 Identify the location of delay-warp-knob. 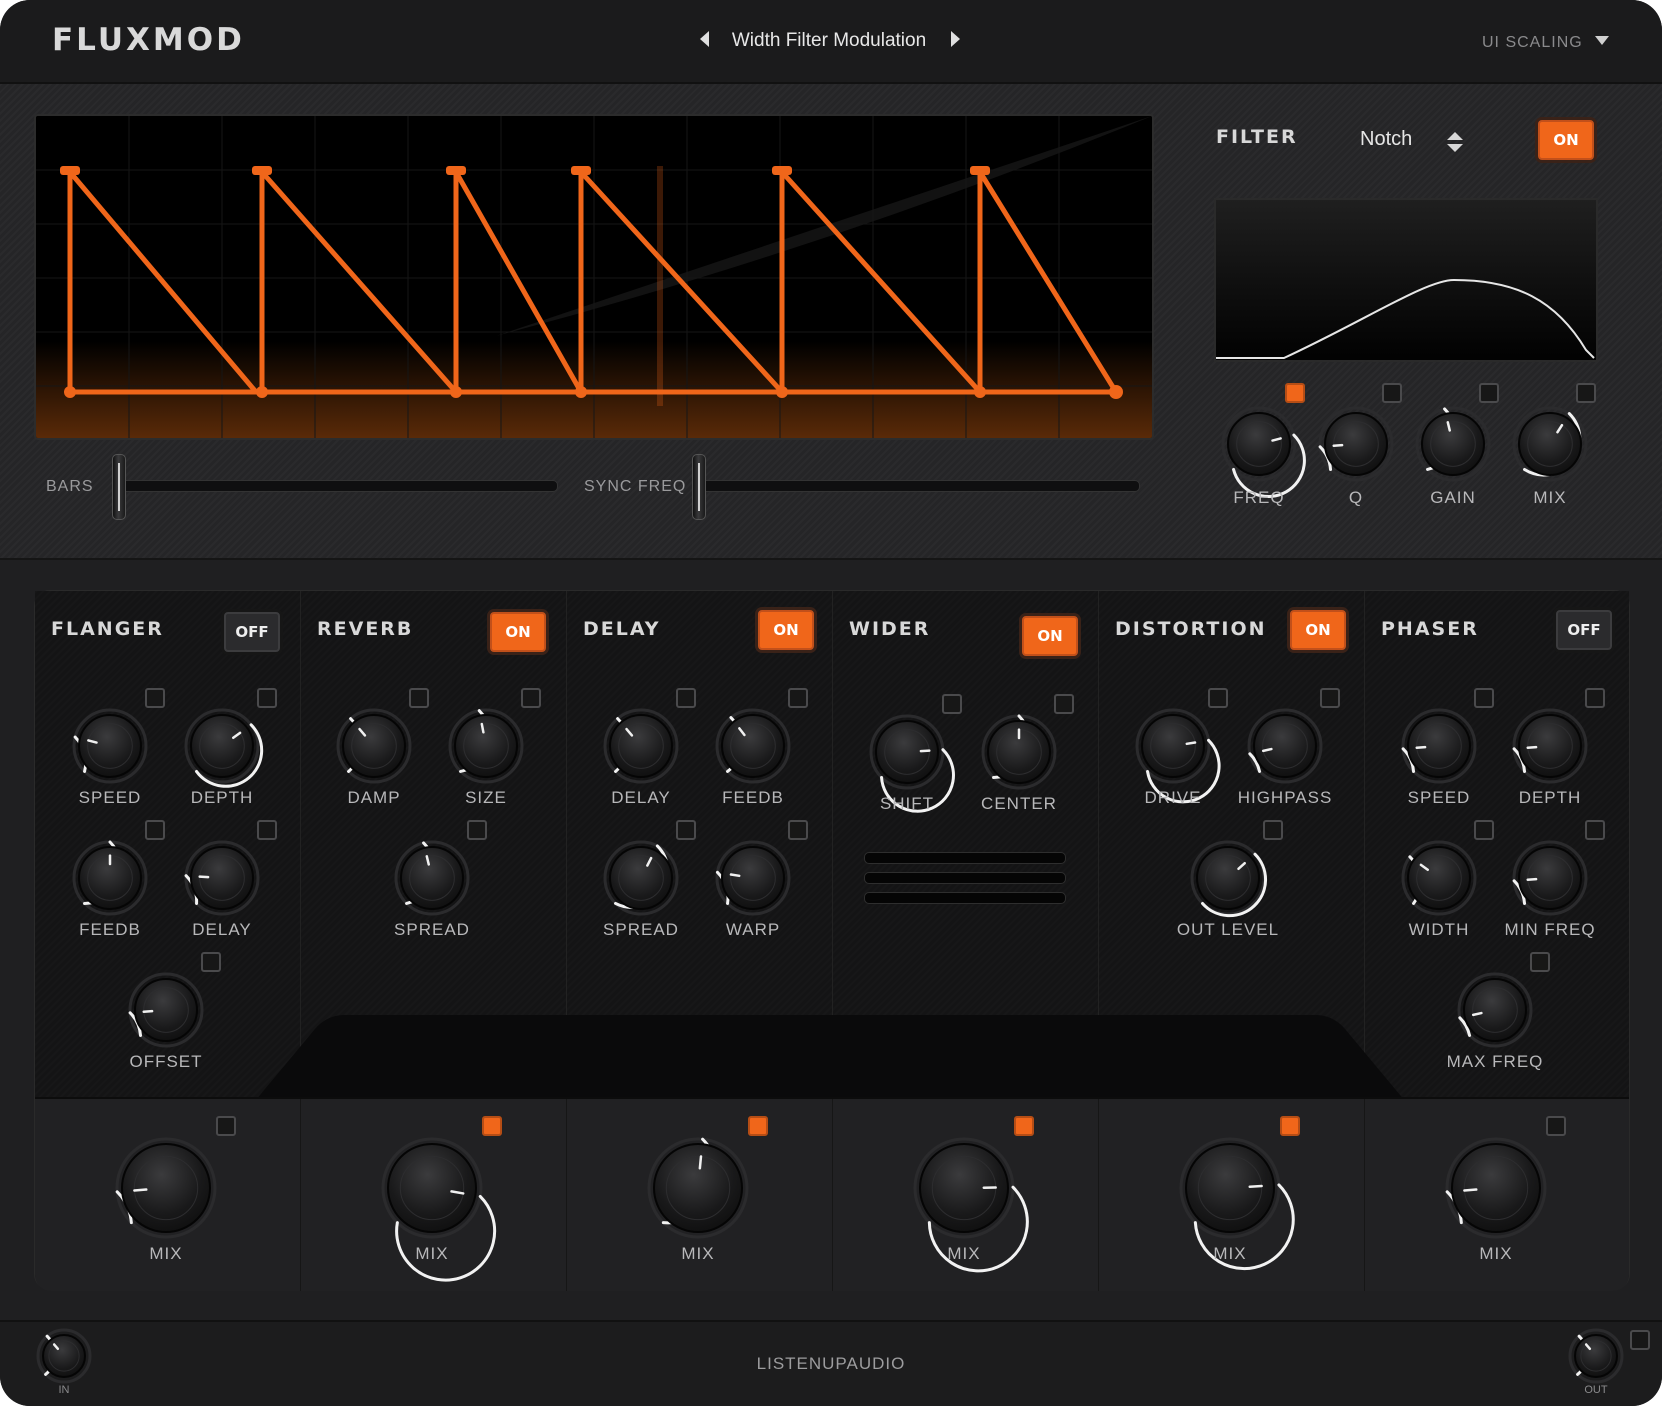
(753, 878).